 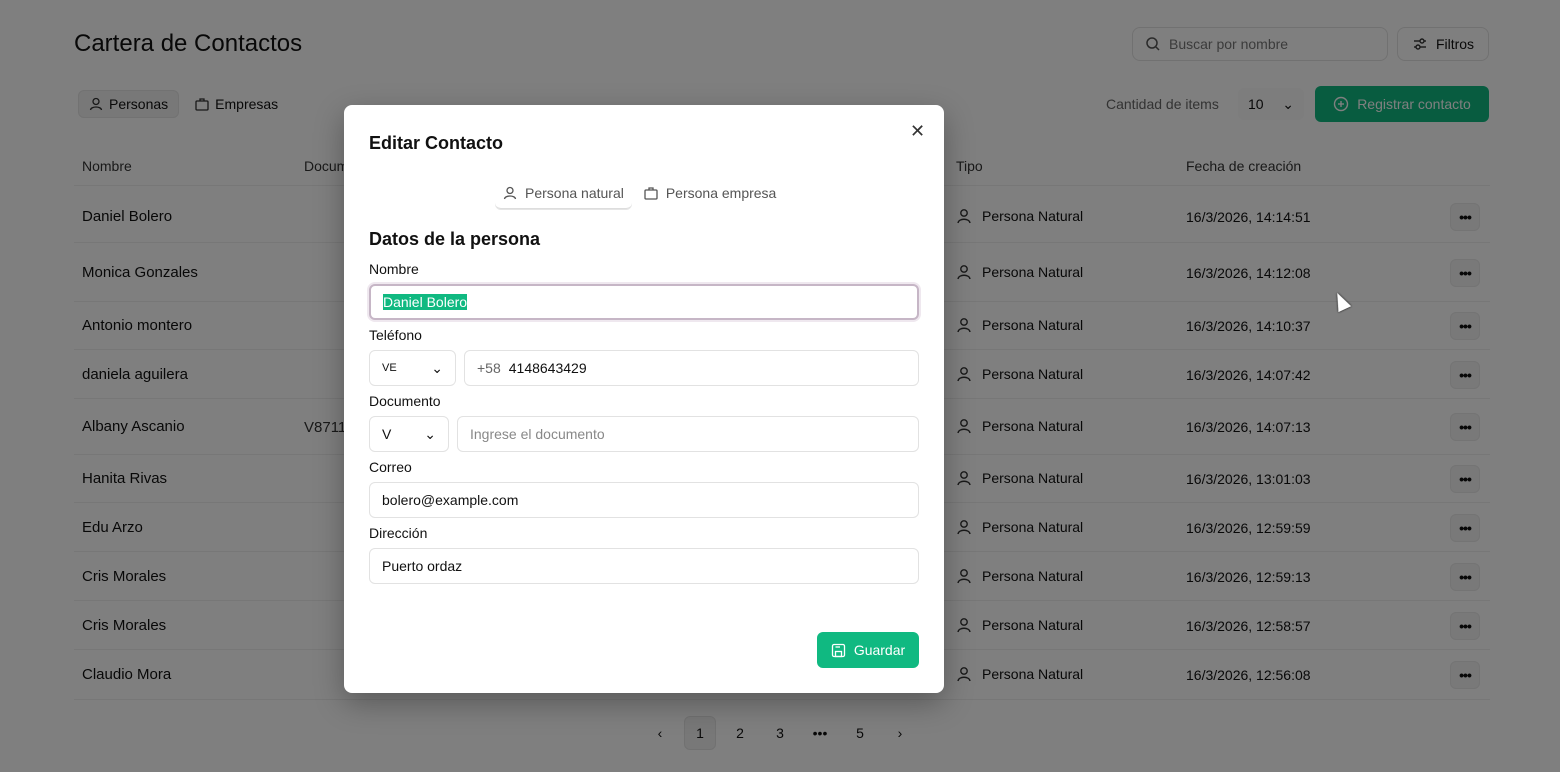 I want to click on nombre-value: Daniel Bolero, so click(x=425, y=302).